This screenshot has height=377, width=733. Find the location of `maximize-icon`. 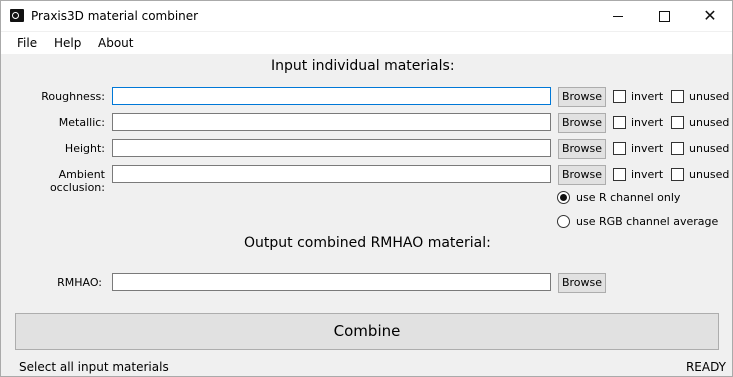

maximize-icon is located at coordinates (664, 16).